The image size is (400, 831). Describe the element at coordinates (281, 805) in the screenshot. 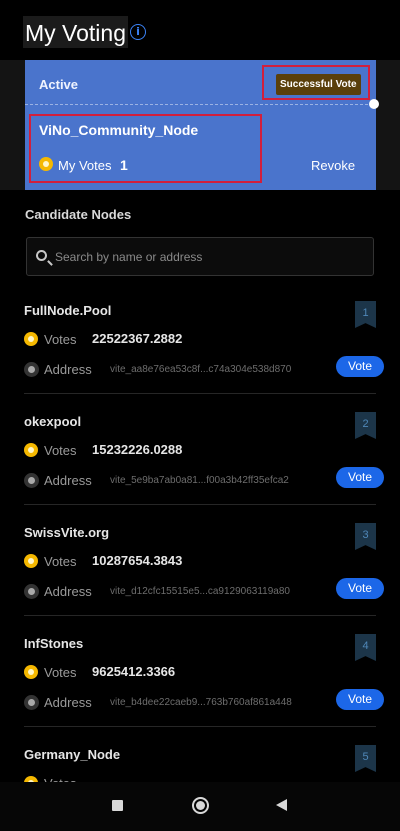

I see `triangle-back-icon` at that location.